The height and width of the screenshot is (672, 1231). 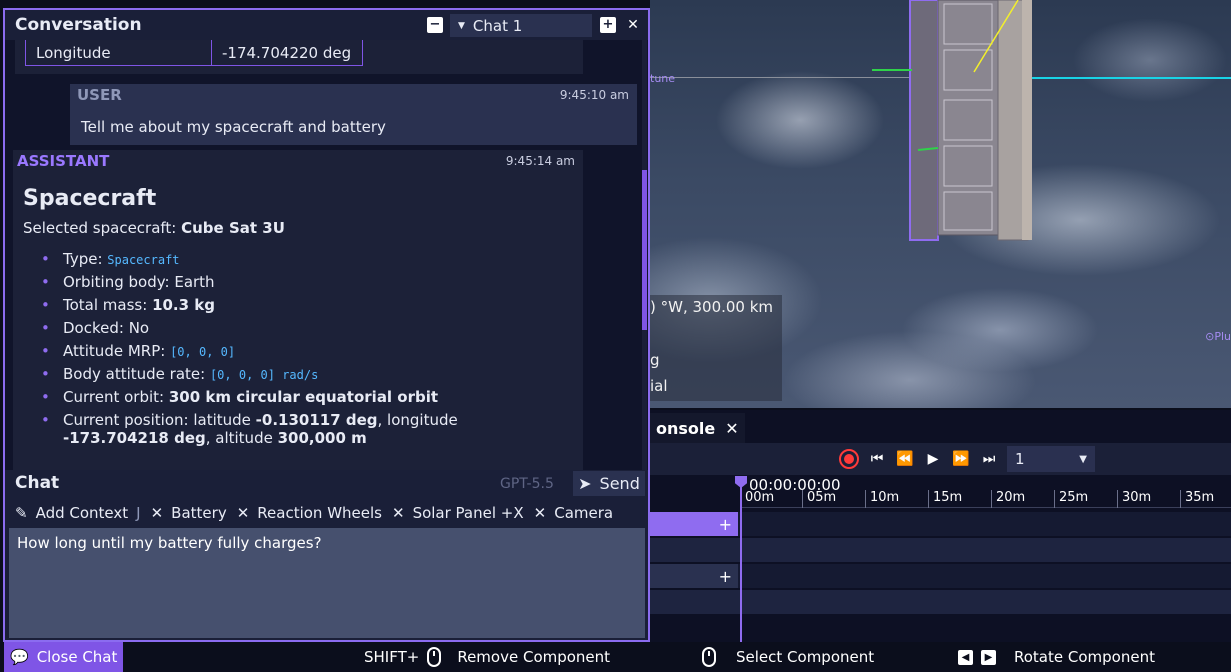 I want to click on panel-header: Conversation − ▼ Chat 1 + ✕, so click(x=326, y=25).